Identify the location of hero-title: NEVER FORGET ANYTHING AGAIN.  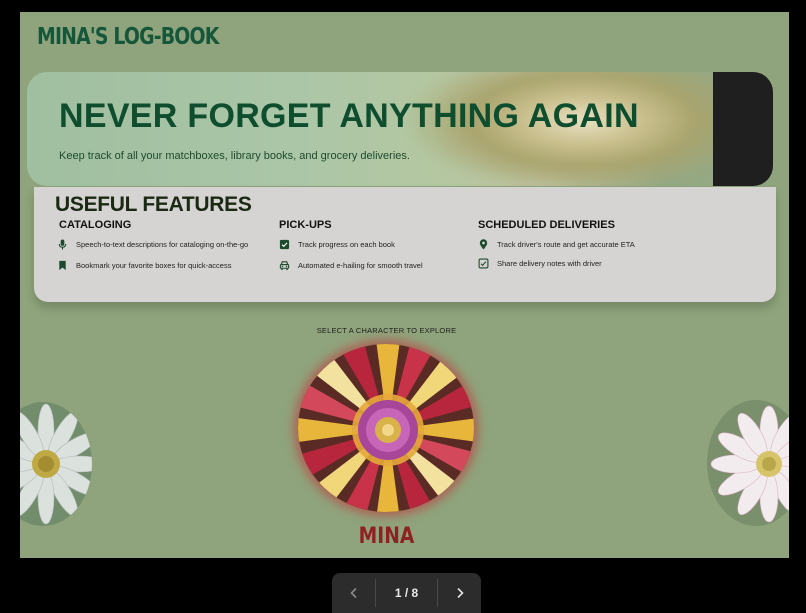
(349, 116).